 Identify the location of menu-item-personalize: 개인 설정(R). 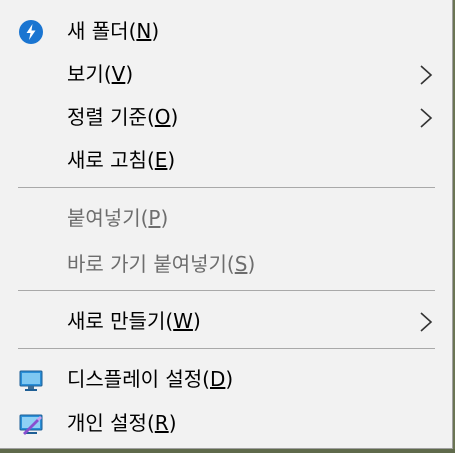
(226, 423).